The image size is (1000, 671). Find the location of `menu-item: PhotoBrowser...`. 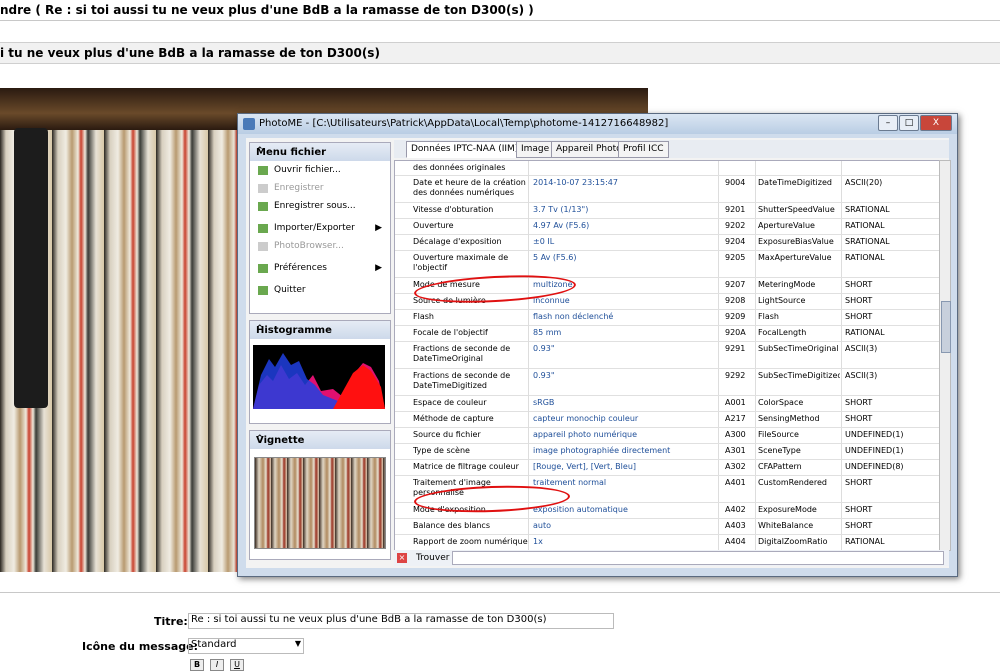

menu-item: PhotoBrowser... is located at coordinates (320, 246).